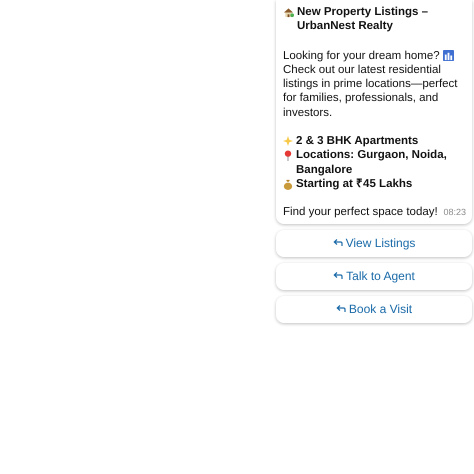 This screenshot has height=474, width=474. What do you see at coordinates (374, 243) in the screenshot?
I see `reply-button: View Listings` at bounding box center [374, 243].